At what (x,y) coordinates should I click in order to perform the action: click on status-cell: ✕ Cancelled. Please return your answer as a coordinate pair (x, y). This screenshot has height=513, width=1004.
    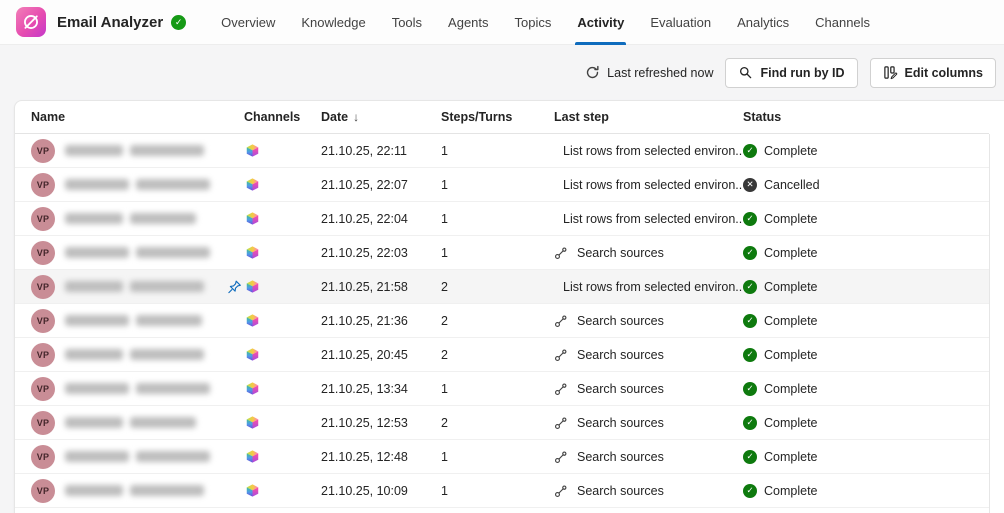
    Looking at the image, I should click on (866, 184).